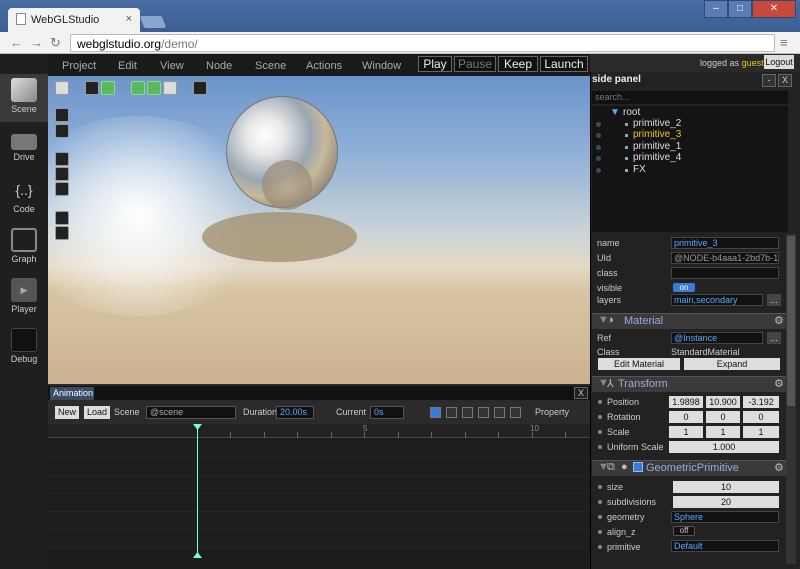  I want to click on class-field, so click(725, 273).